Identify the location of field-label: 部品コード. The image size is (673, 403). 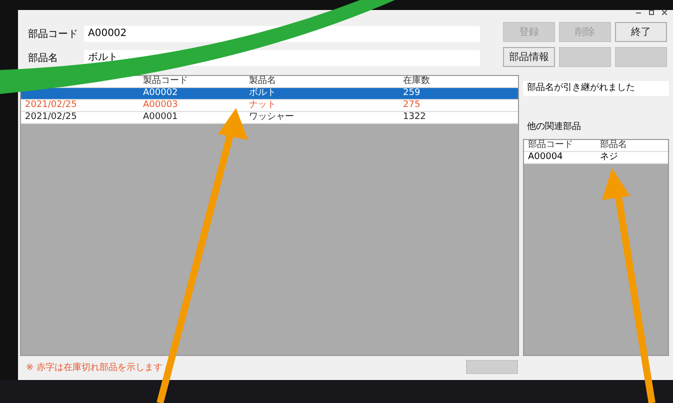
(53, 34).